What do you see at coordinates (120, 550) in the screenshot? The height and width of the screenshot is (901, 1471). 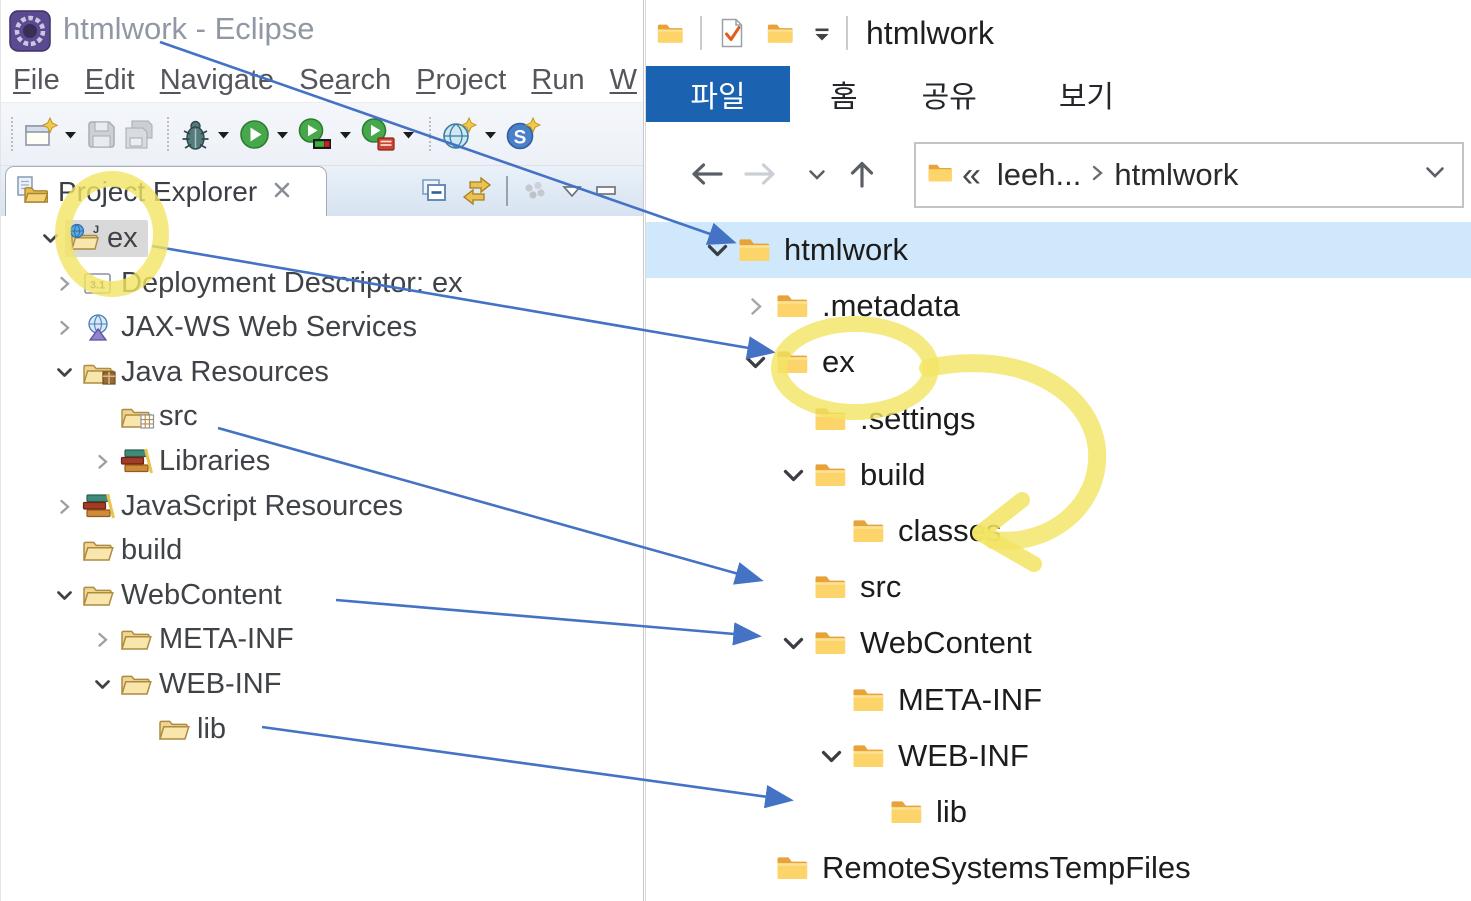 I see `eclipse-tree-item-build: build` at bounding box center [120, 550].